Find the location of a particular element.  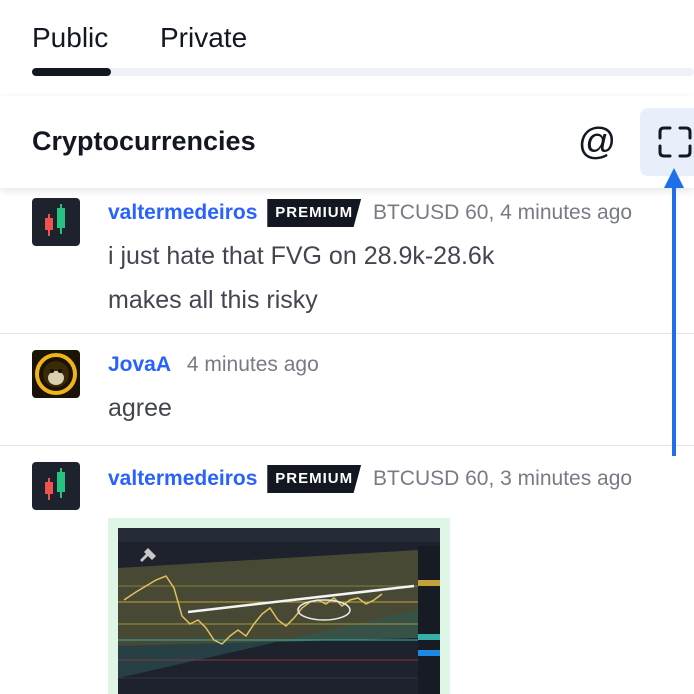

tab-active-indicator is located at coordinates (71, 72).